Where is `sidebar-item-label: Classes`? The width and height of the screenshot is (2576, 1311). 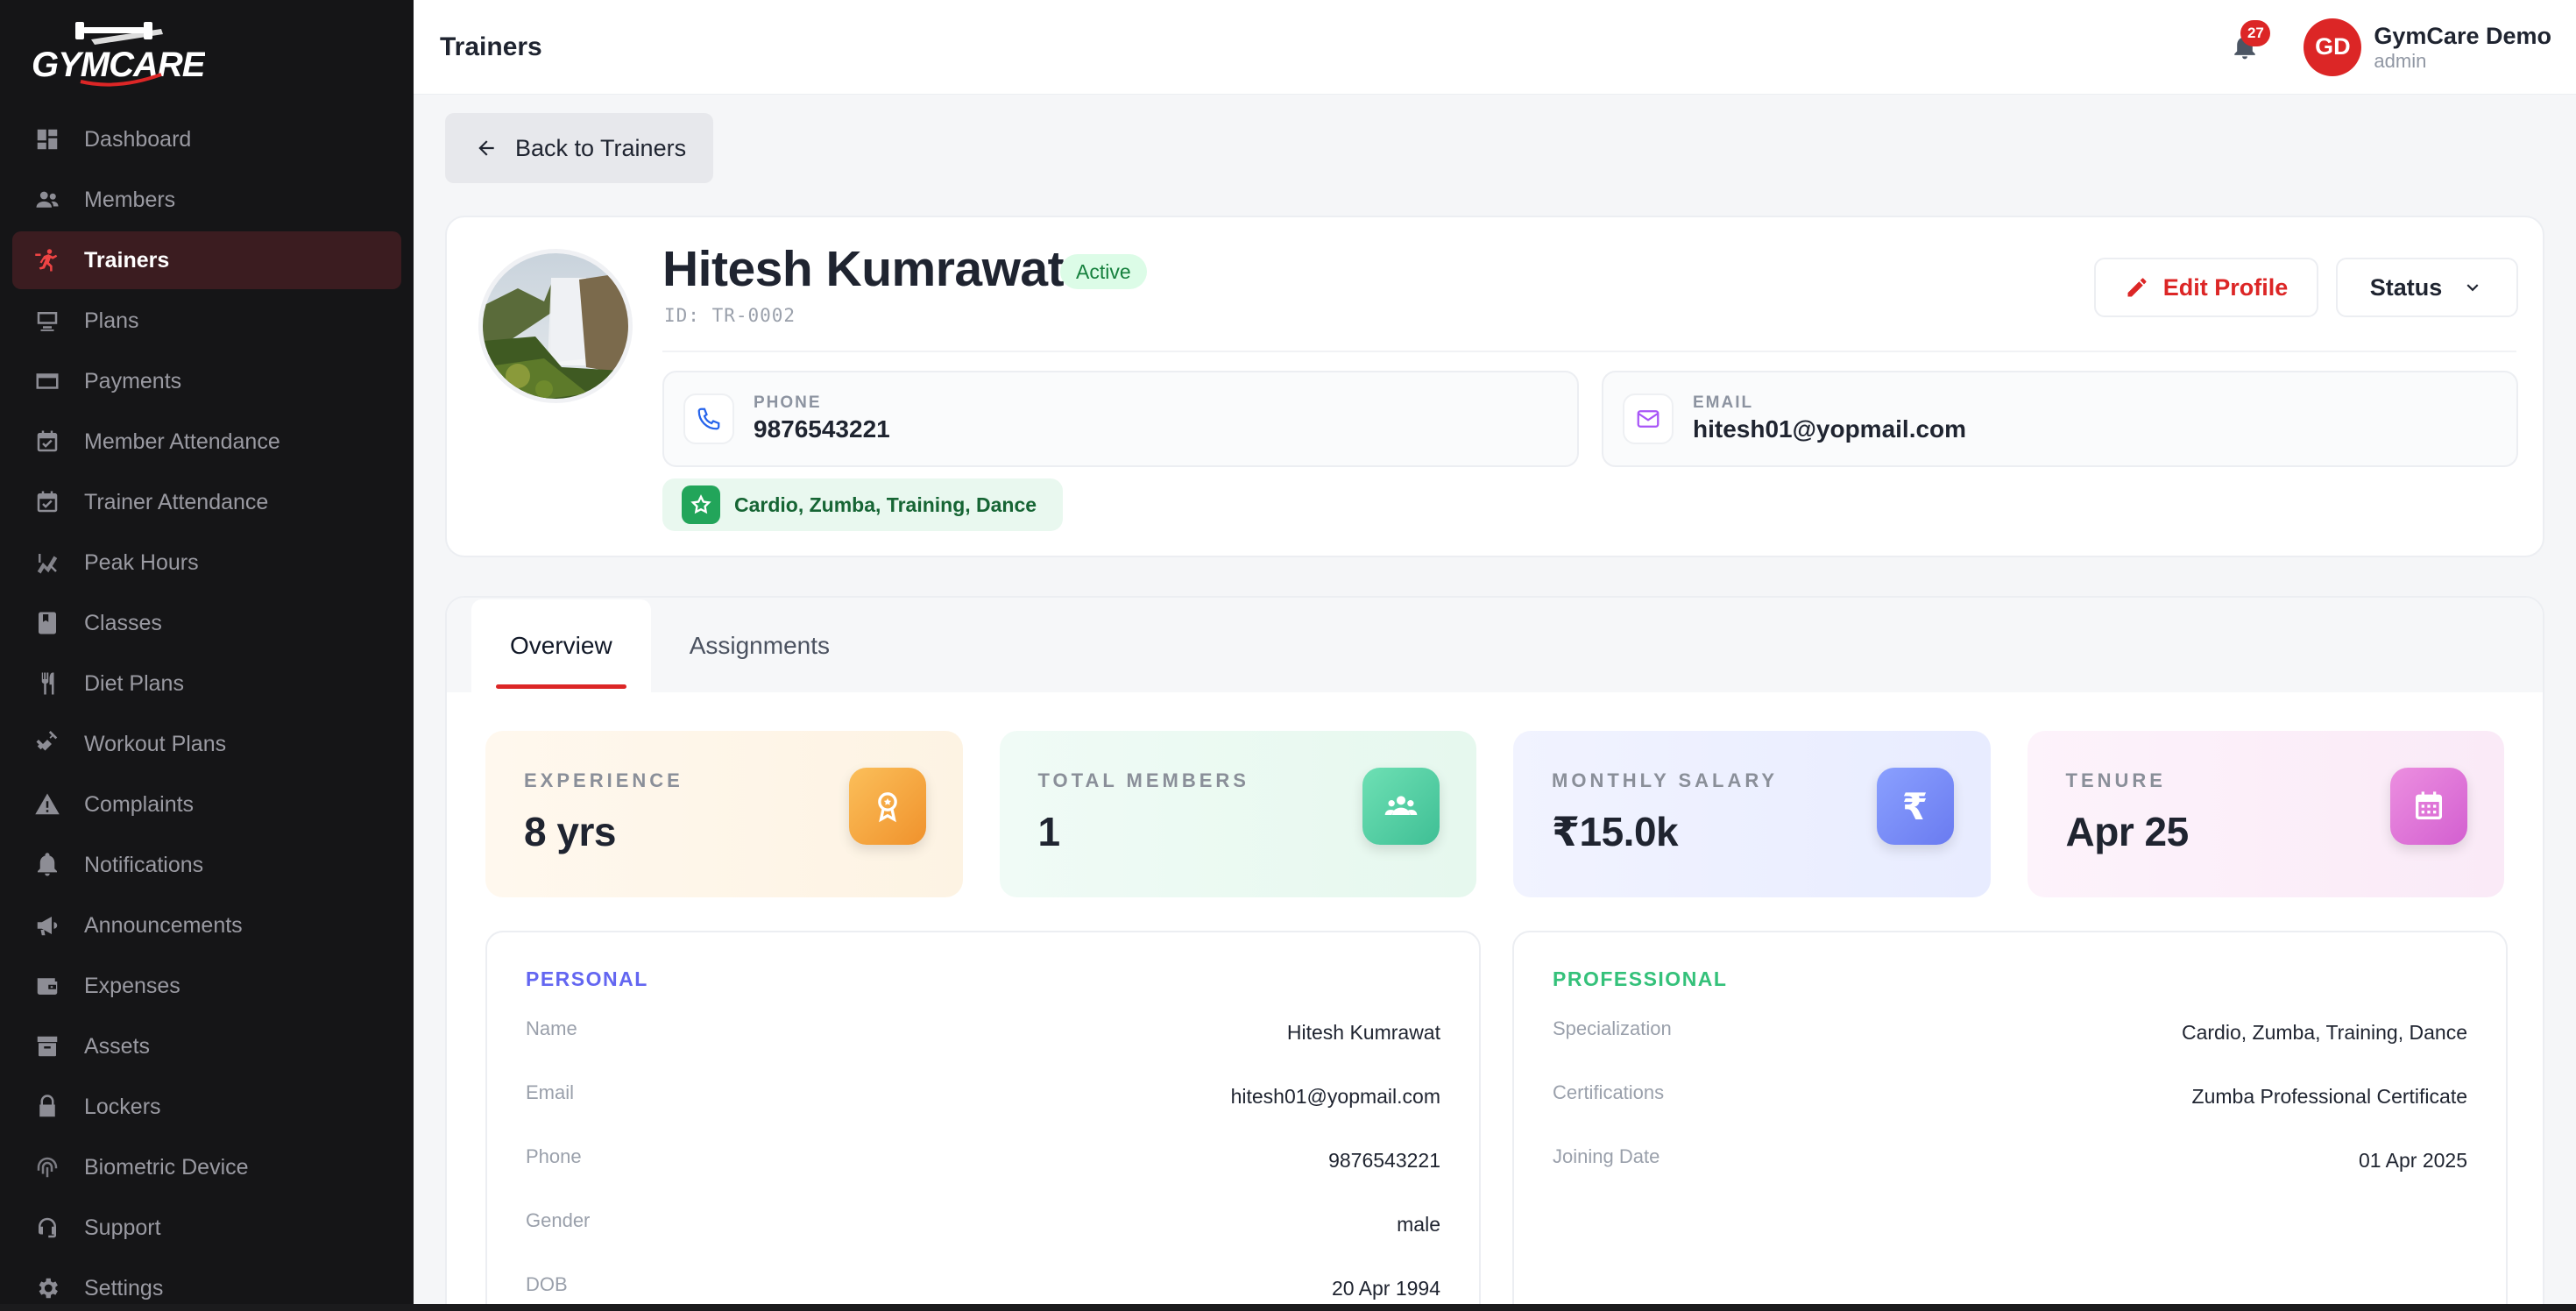 sidebar-item-label: Classes is located at coordinates (123, 623).